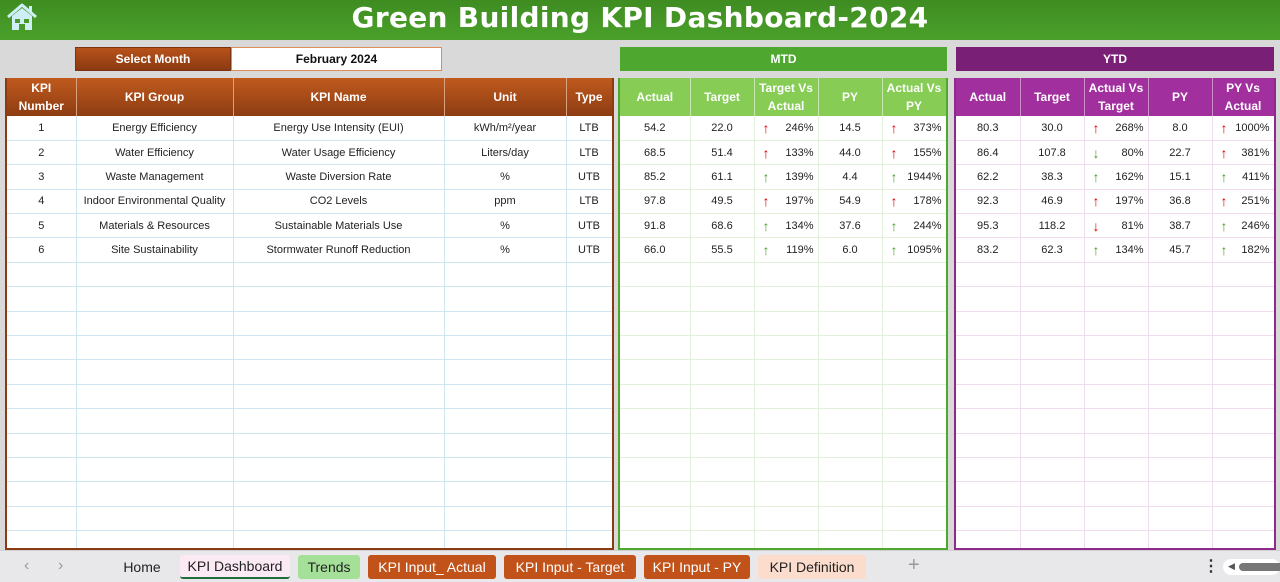 The image size is (1280, 582). Describe the element at coordinates (432, 567) in the screenshot. I see `sheet-tab-kpi-input-actual: KPI Input_ Actual` at that location.